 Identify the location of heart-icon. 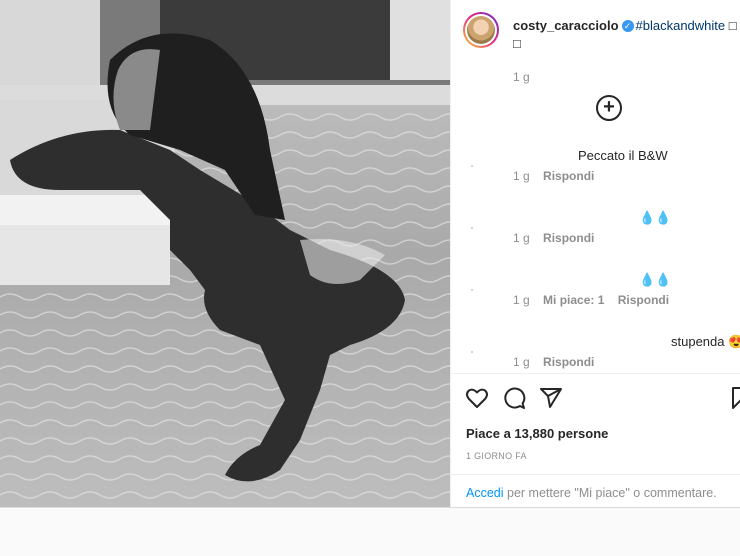
(477, 398).